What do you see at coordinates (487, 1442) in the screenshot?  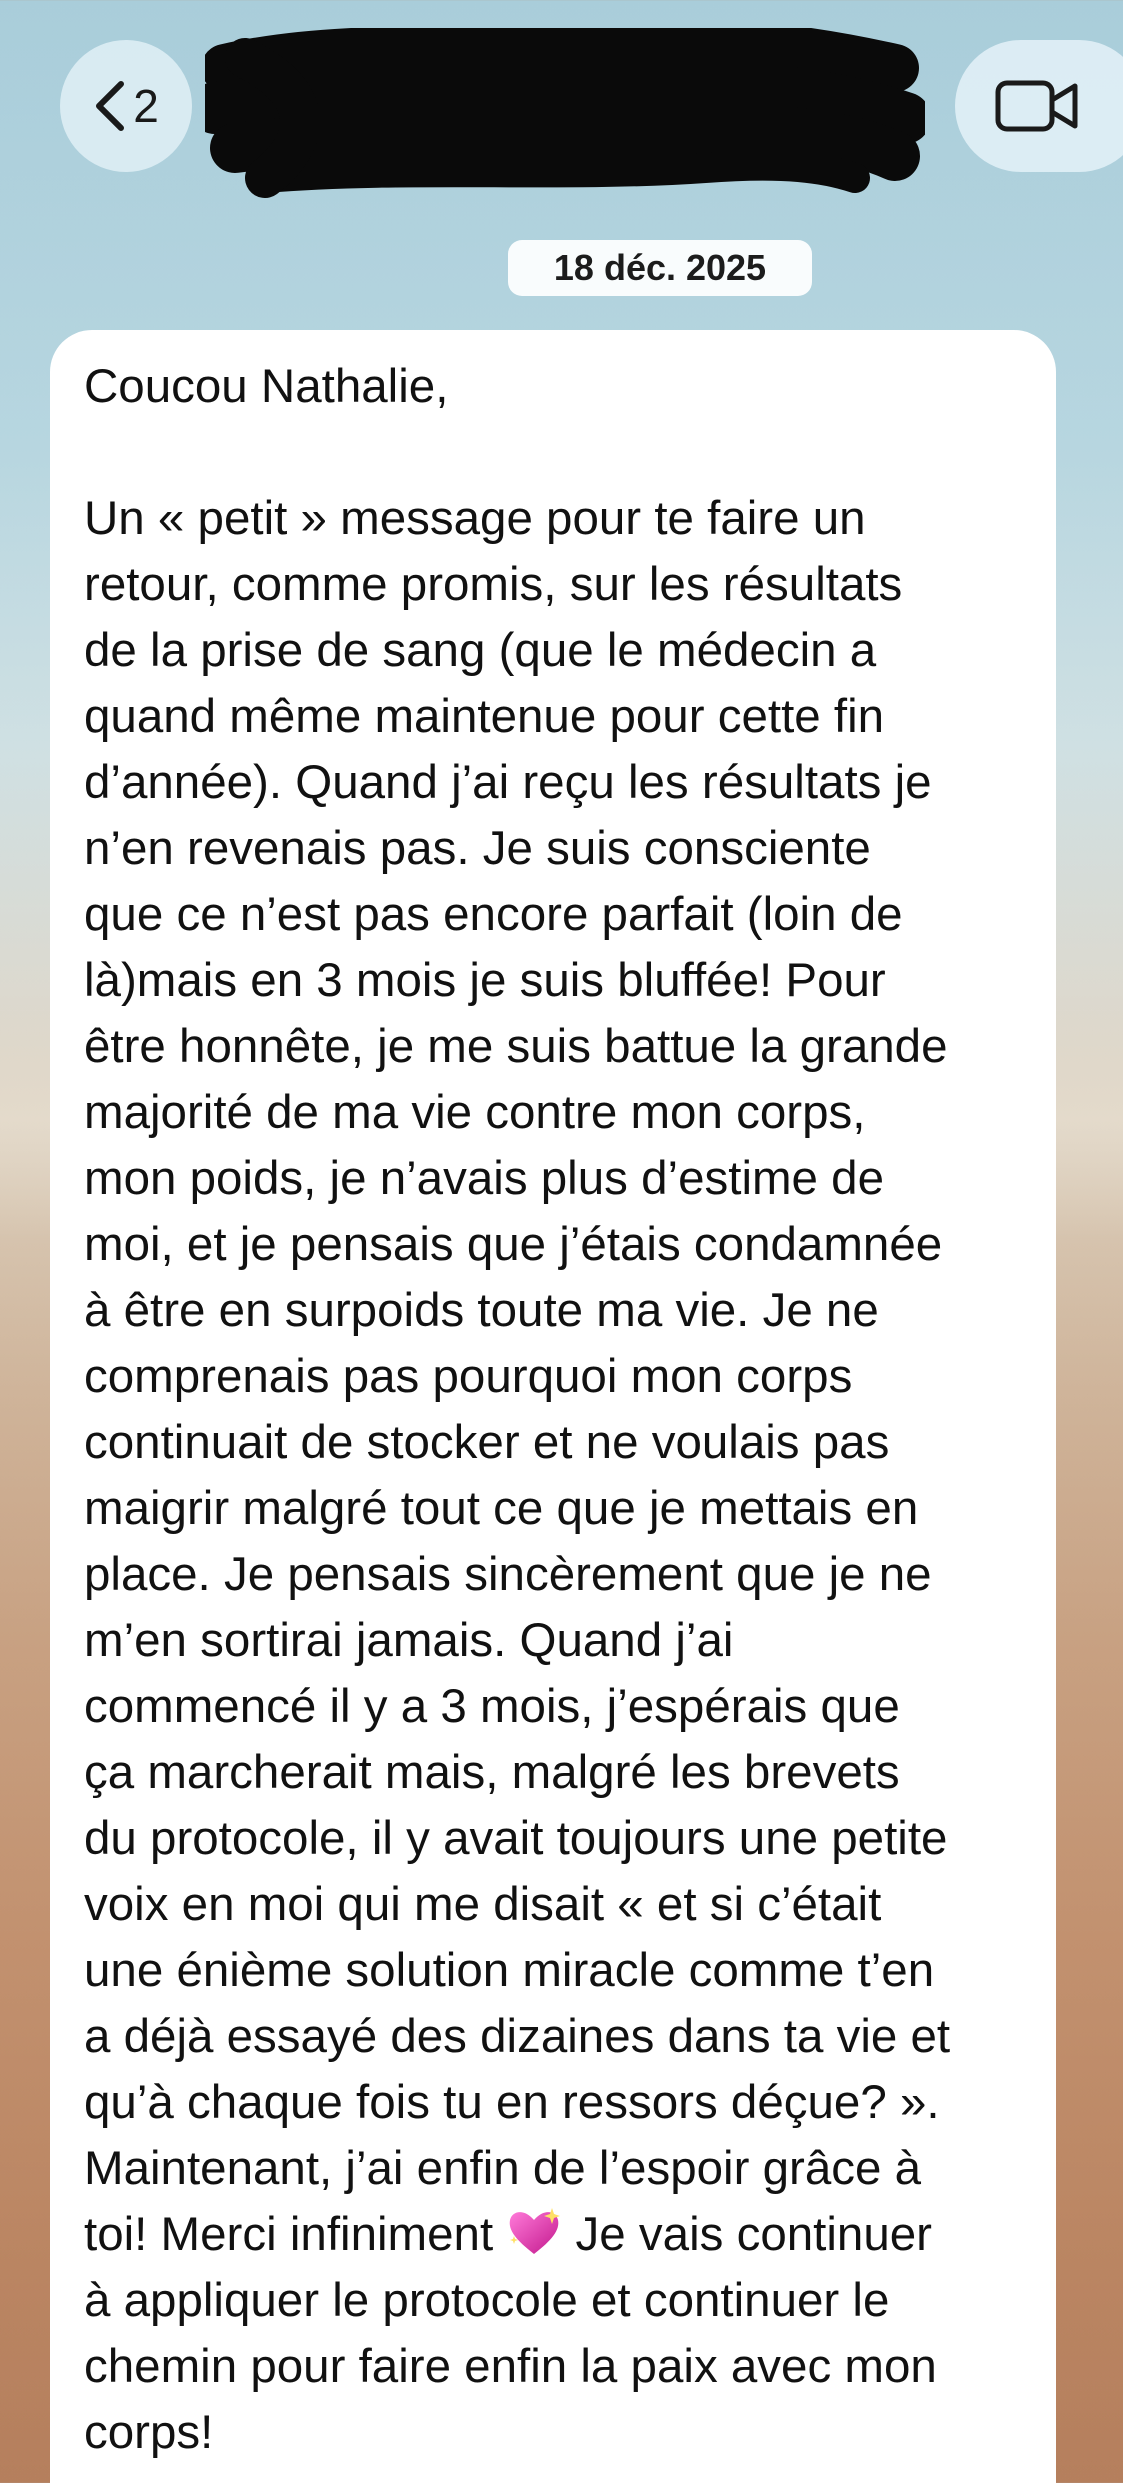 I see `message-line: continuait de stocker et ne voulais pas` at bounding box center [487, 1442].